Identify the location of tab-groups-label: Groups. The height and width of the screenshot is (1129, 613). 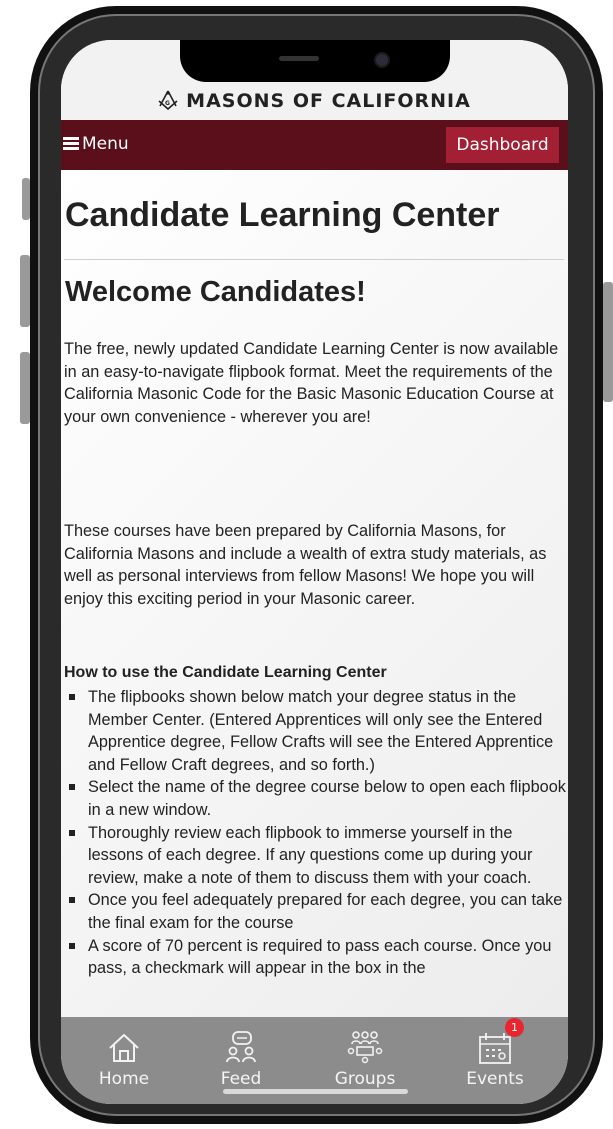
(365, 1079).